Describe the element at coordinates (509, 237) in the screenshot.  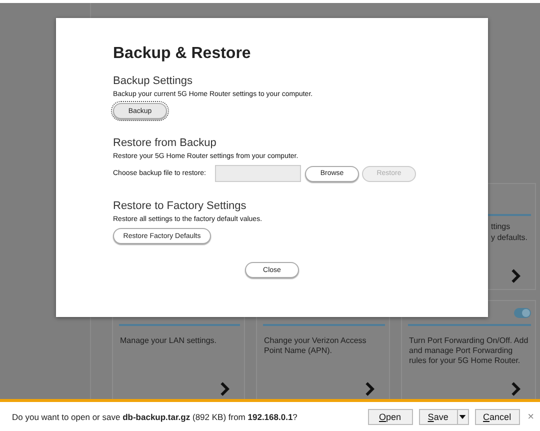
I see `card-description: y defaults.` at that location.